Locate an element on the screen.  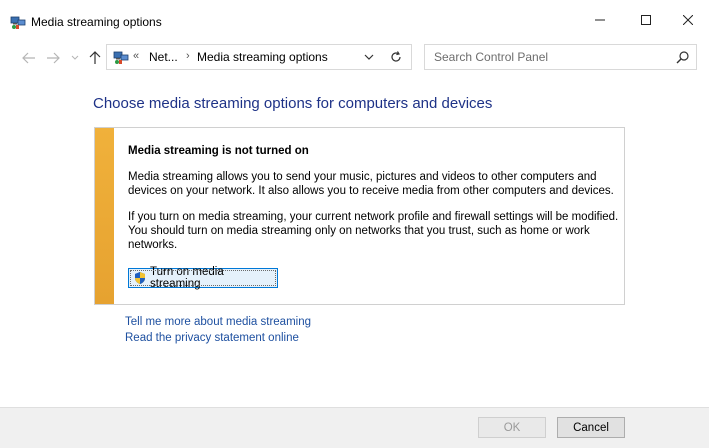
minimize-button is located at coordinates (600, 20).